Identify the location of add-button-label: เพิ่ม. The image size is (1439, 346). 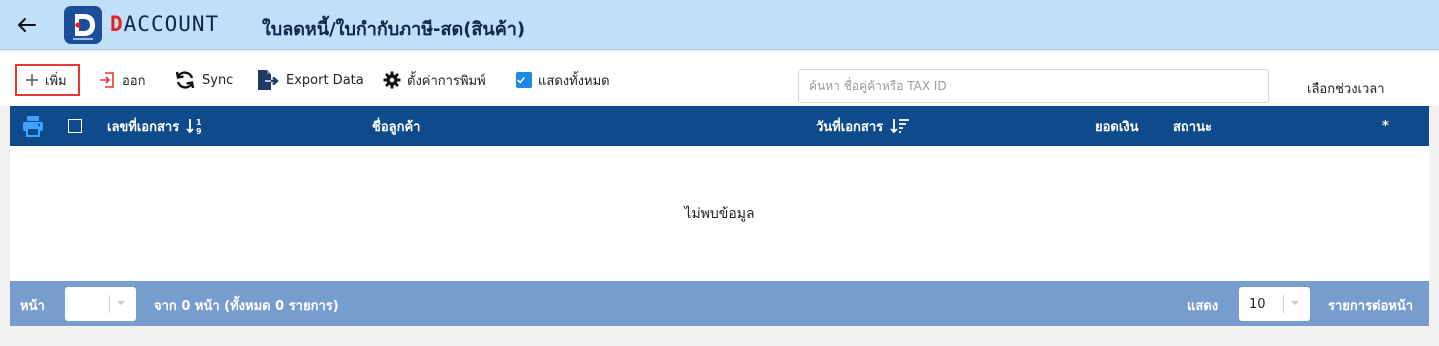
(56, 81).